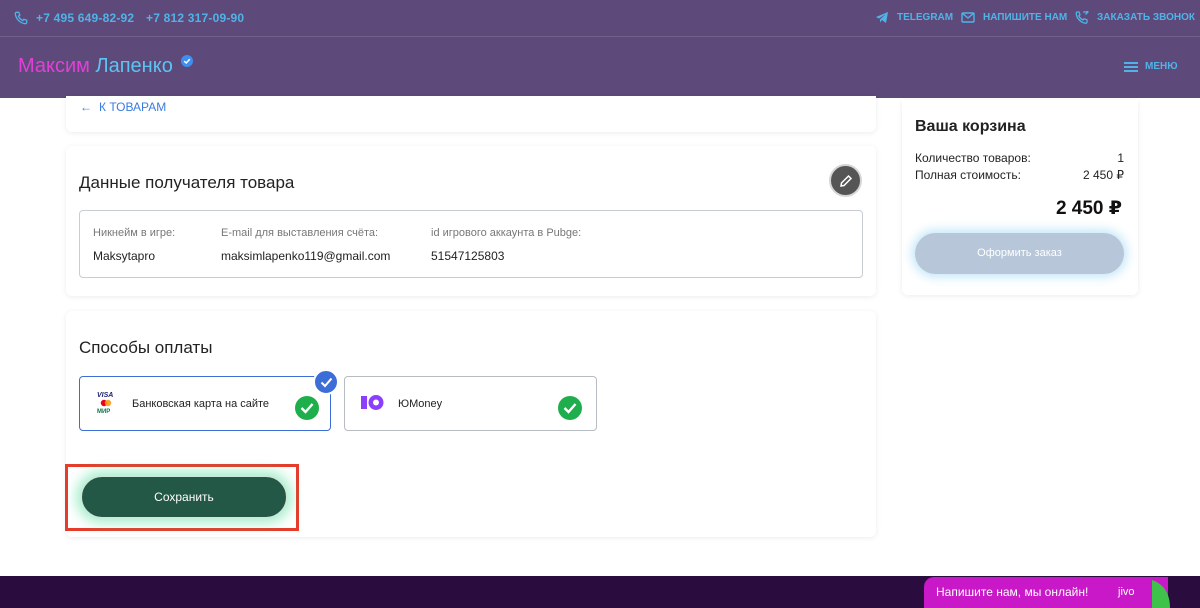 This screenshot has height=608, width=1200. What do you see at coordinates (85, 18) in the screenshot?
I see `phone-link-moscow: +7 495 649-82-92` at bounding box center [85, 18].